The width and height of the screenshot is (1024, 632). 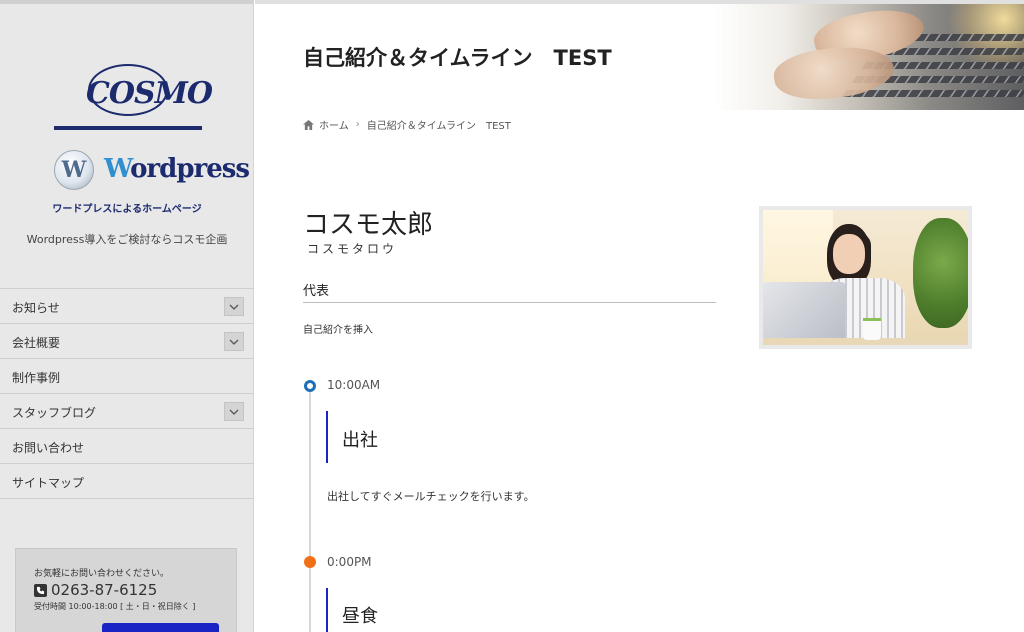 What do you see at coordinates (127, 239) in the screenshot?
I see `site-tagline: Wordpress導入をご検討ならコスモ企画` at bounding box center [127, 239].